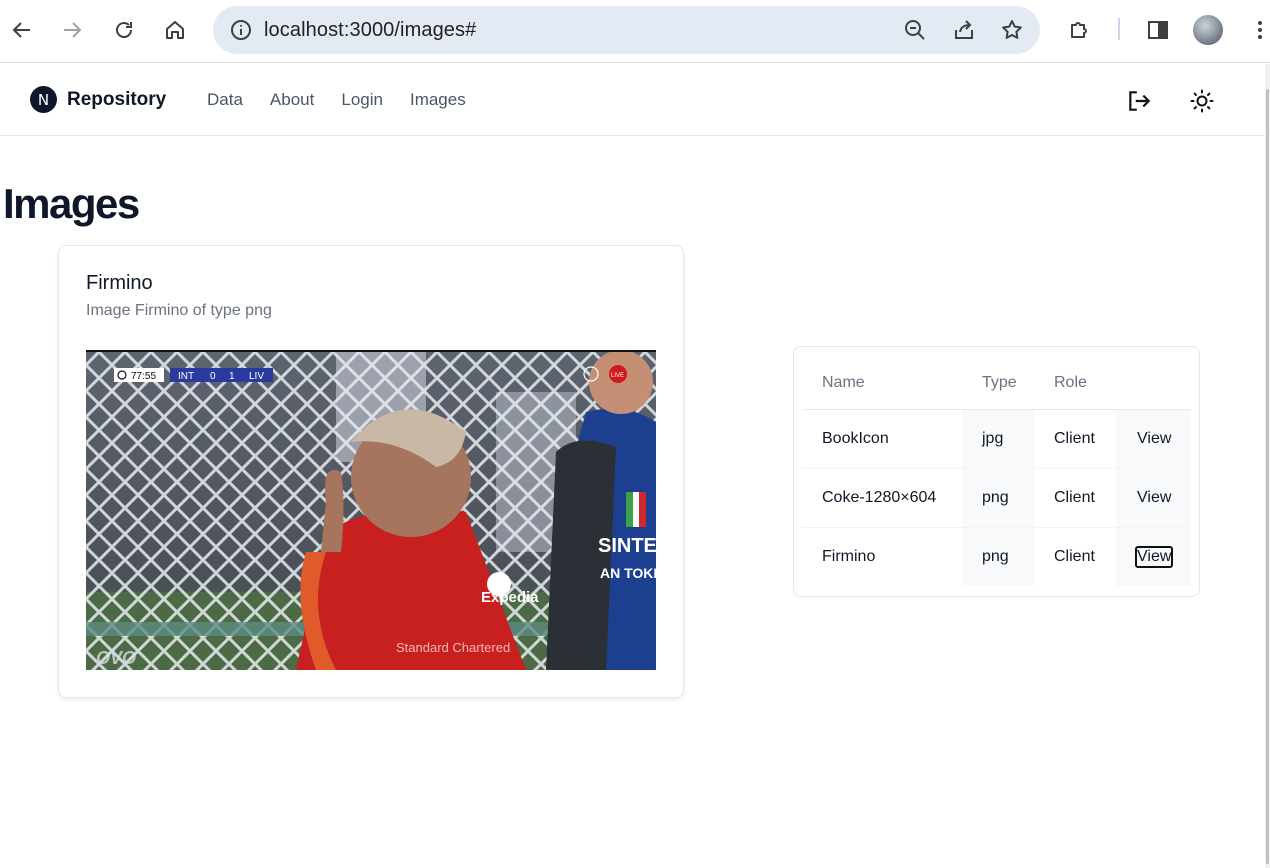 The height and width of the screenshot is (868, 1270). What do you see at coordinates (124, 30) in the screenshot?
I see `reload-icon` at bounding box center [124, 30].